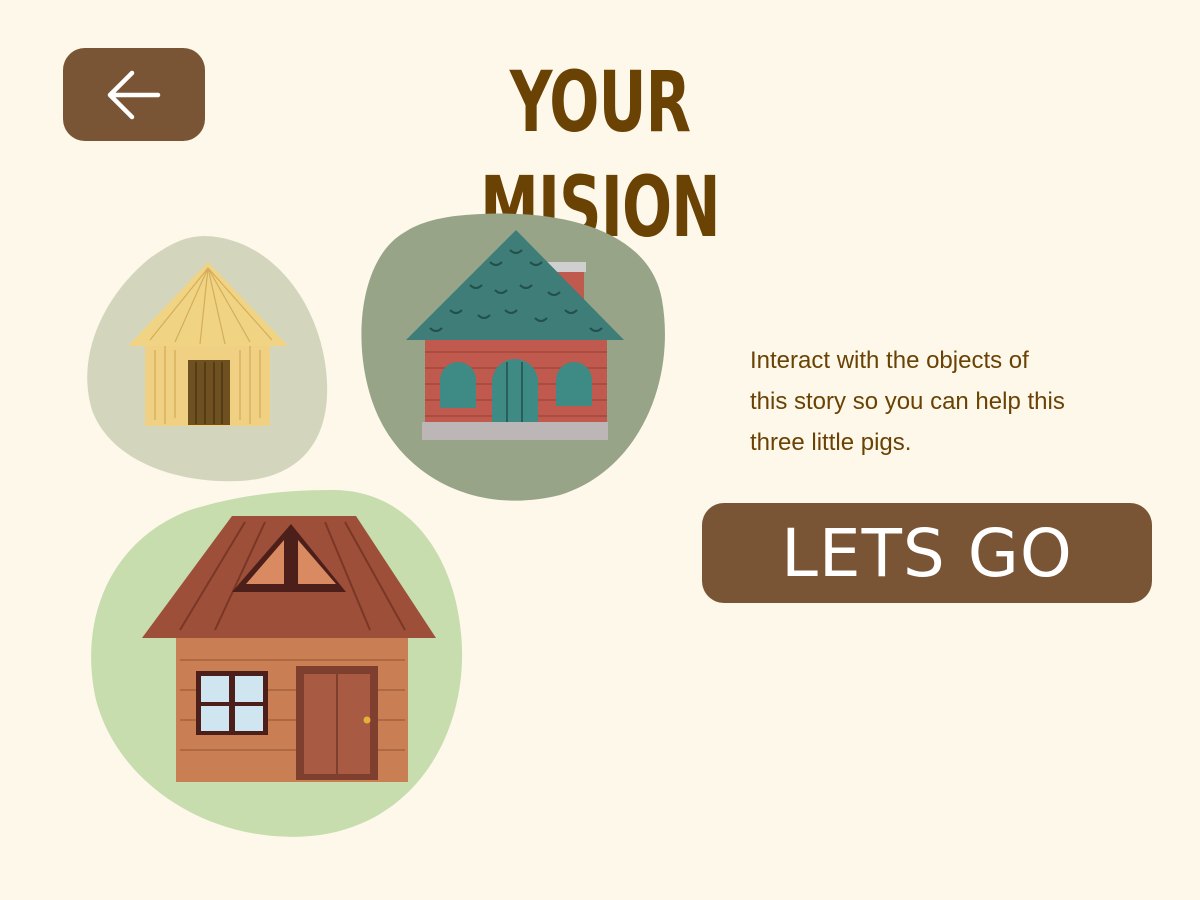  What do you see at coordinates (927, 553) in the screenshot?
I see `lets-go-button: LETS GO` at bounding box center [927, 553].